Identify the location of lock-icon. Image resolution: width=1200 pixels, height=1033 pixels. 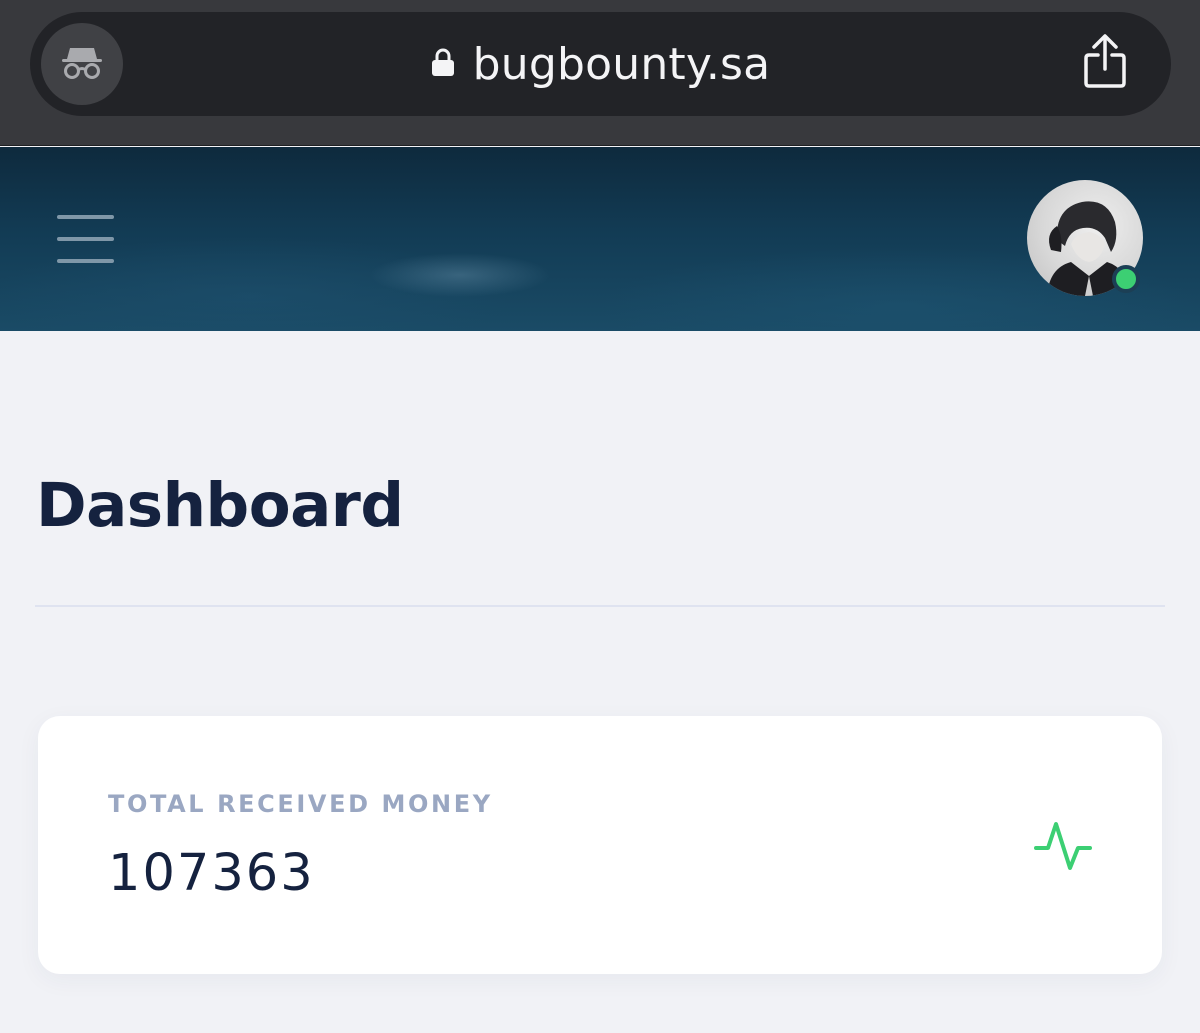
(443, 64).